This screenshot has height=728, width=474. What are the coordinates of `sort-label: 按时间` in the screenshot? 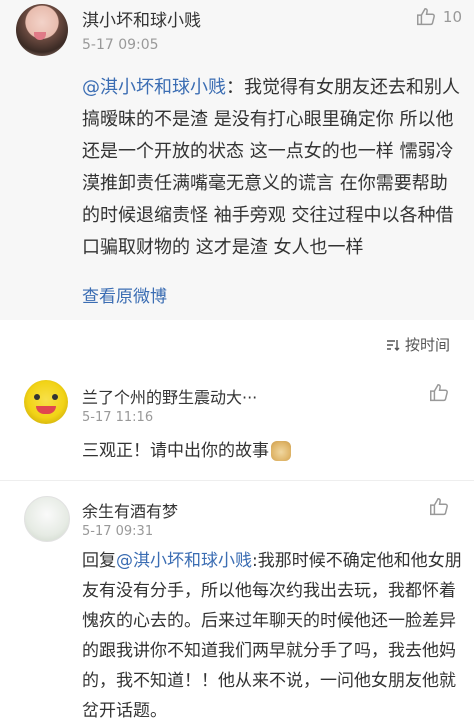 It's located at (427, 345).